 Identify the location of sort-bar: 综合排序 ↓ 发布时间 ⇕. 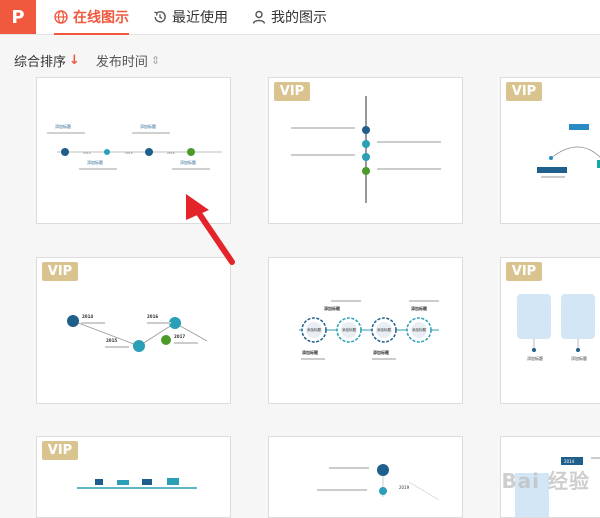
(87, 60).